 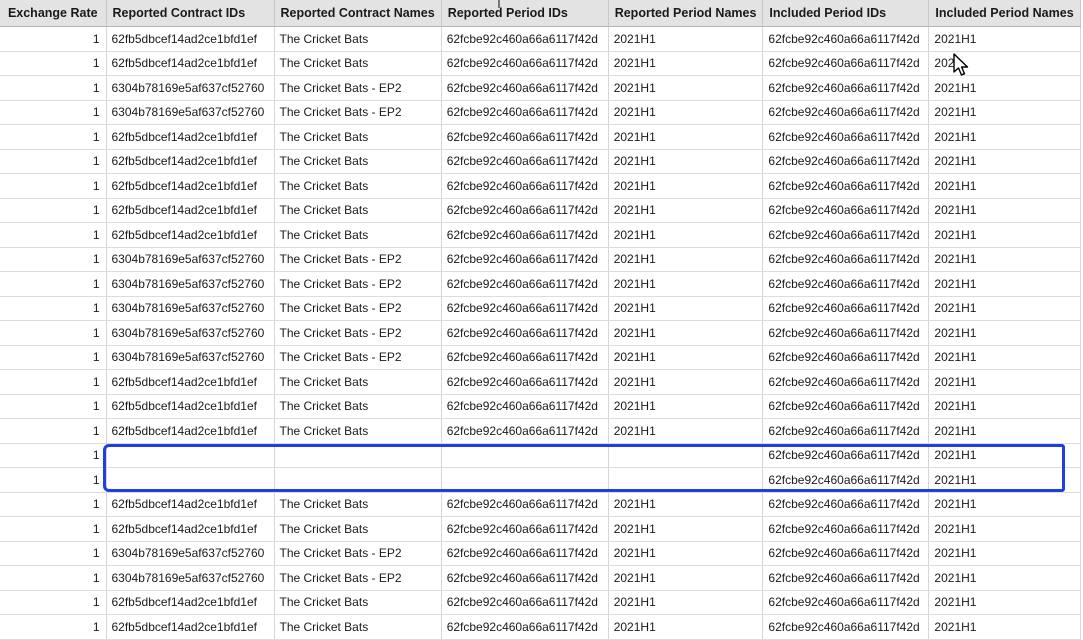 What do you see at coordinates (686, 480) in the screenshot?
I see `cell-reported-period-name` at bounding box center [686, 480].